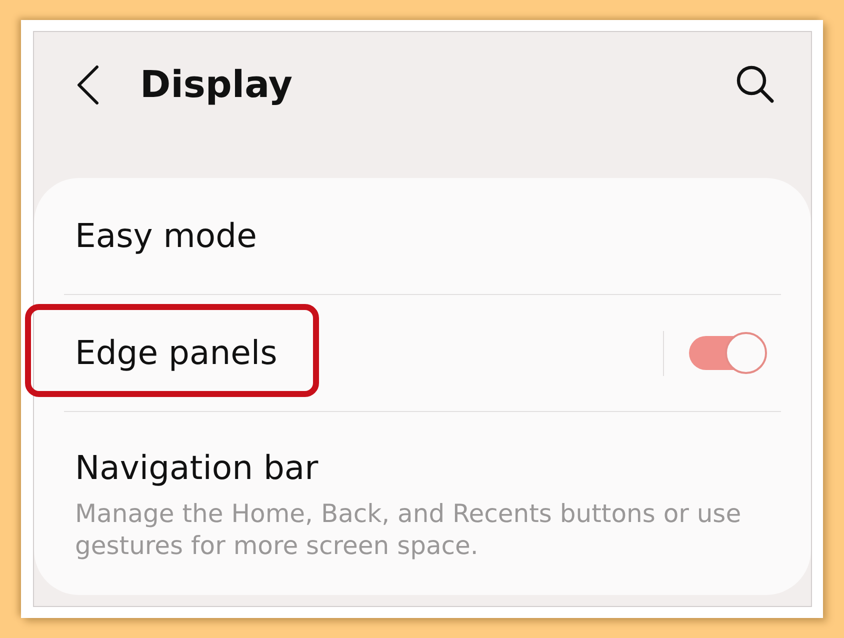  What do you see at coordinates (196, 468) in the screenshot?
I see `setting-title: Navigation bar` at bounding box center [196, 468].